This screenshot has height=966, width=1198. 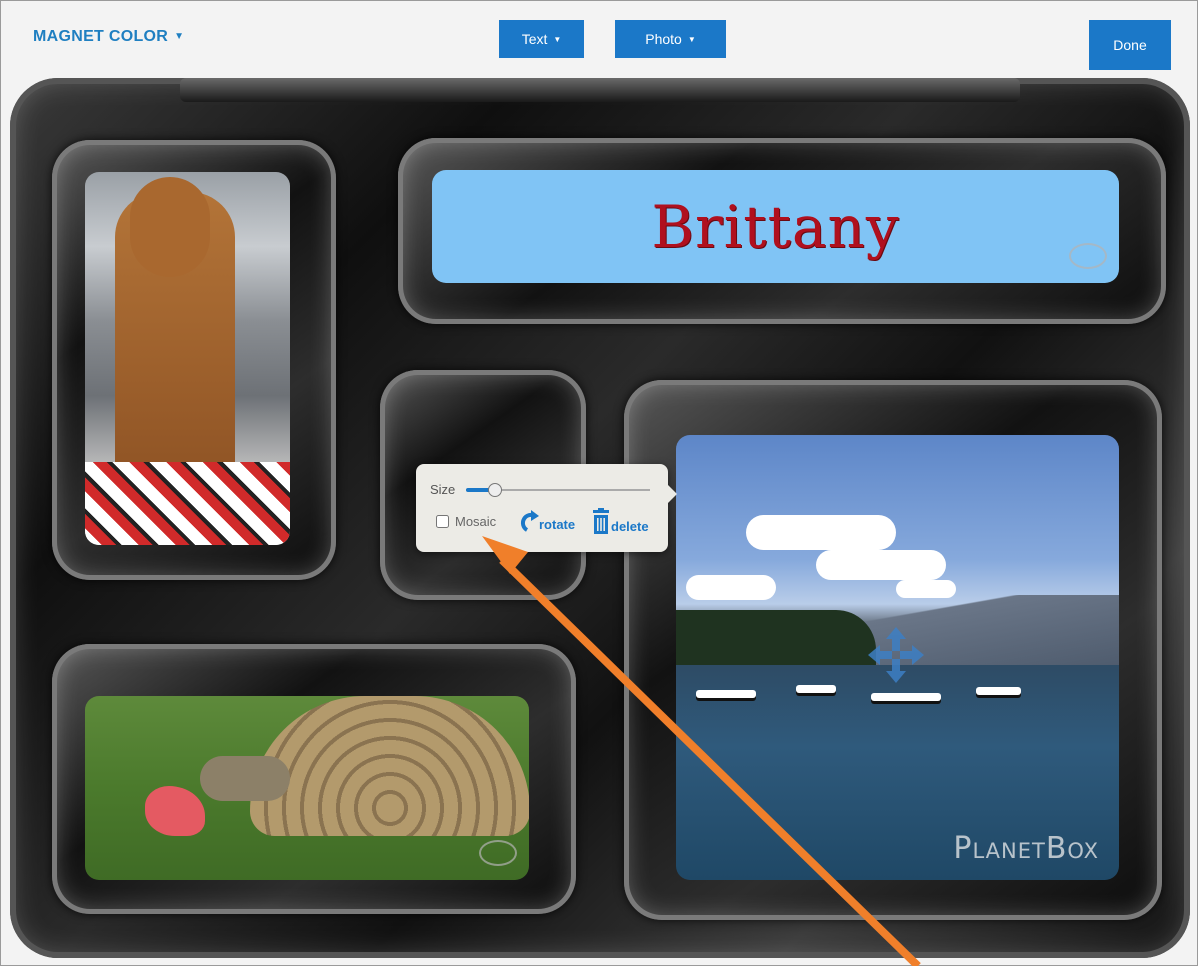 I want to click on toolbar: MAGNET COLOR ▼ Text ▼ Photo ▼ Done, so click(x=599, y=39).